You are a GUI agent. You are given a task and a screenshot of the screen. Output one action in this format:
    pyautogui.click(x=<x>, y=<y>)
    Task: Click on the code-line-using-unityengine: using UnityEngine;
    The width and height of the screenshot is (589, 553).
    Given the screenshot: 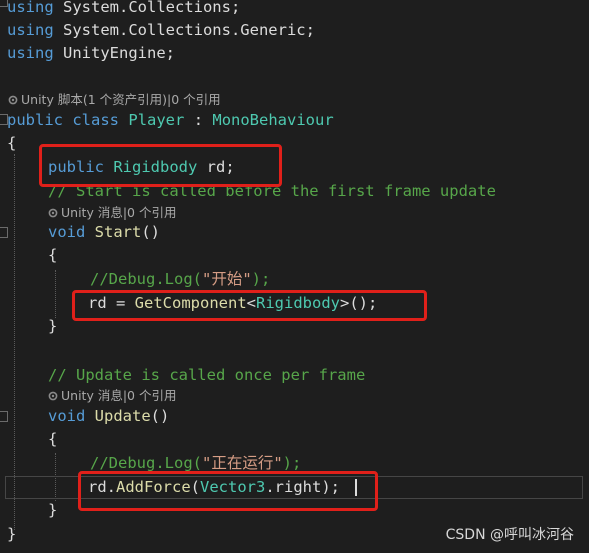 What is the action you would take?
    pyautogui.click(x=91, y=53)
    